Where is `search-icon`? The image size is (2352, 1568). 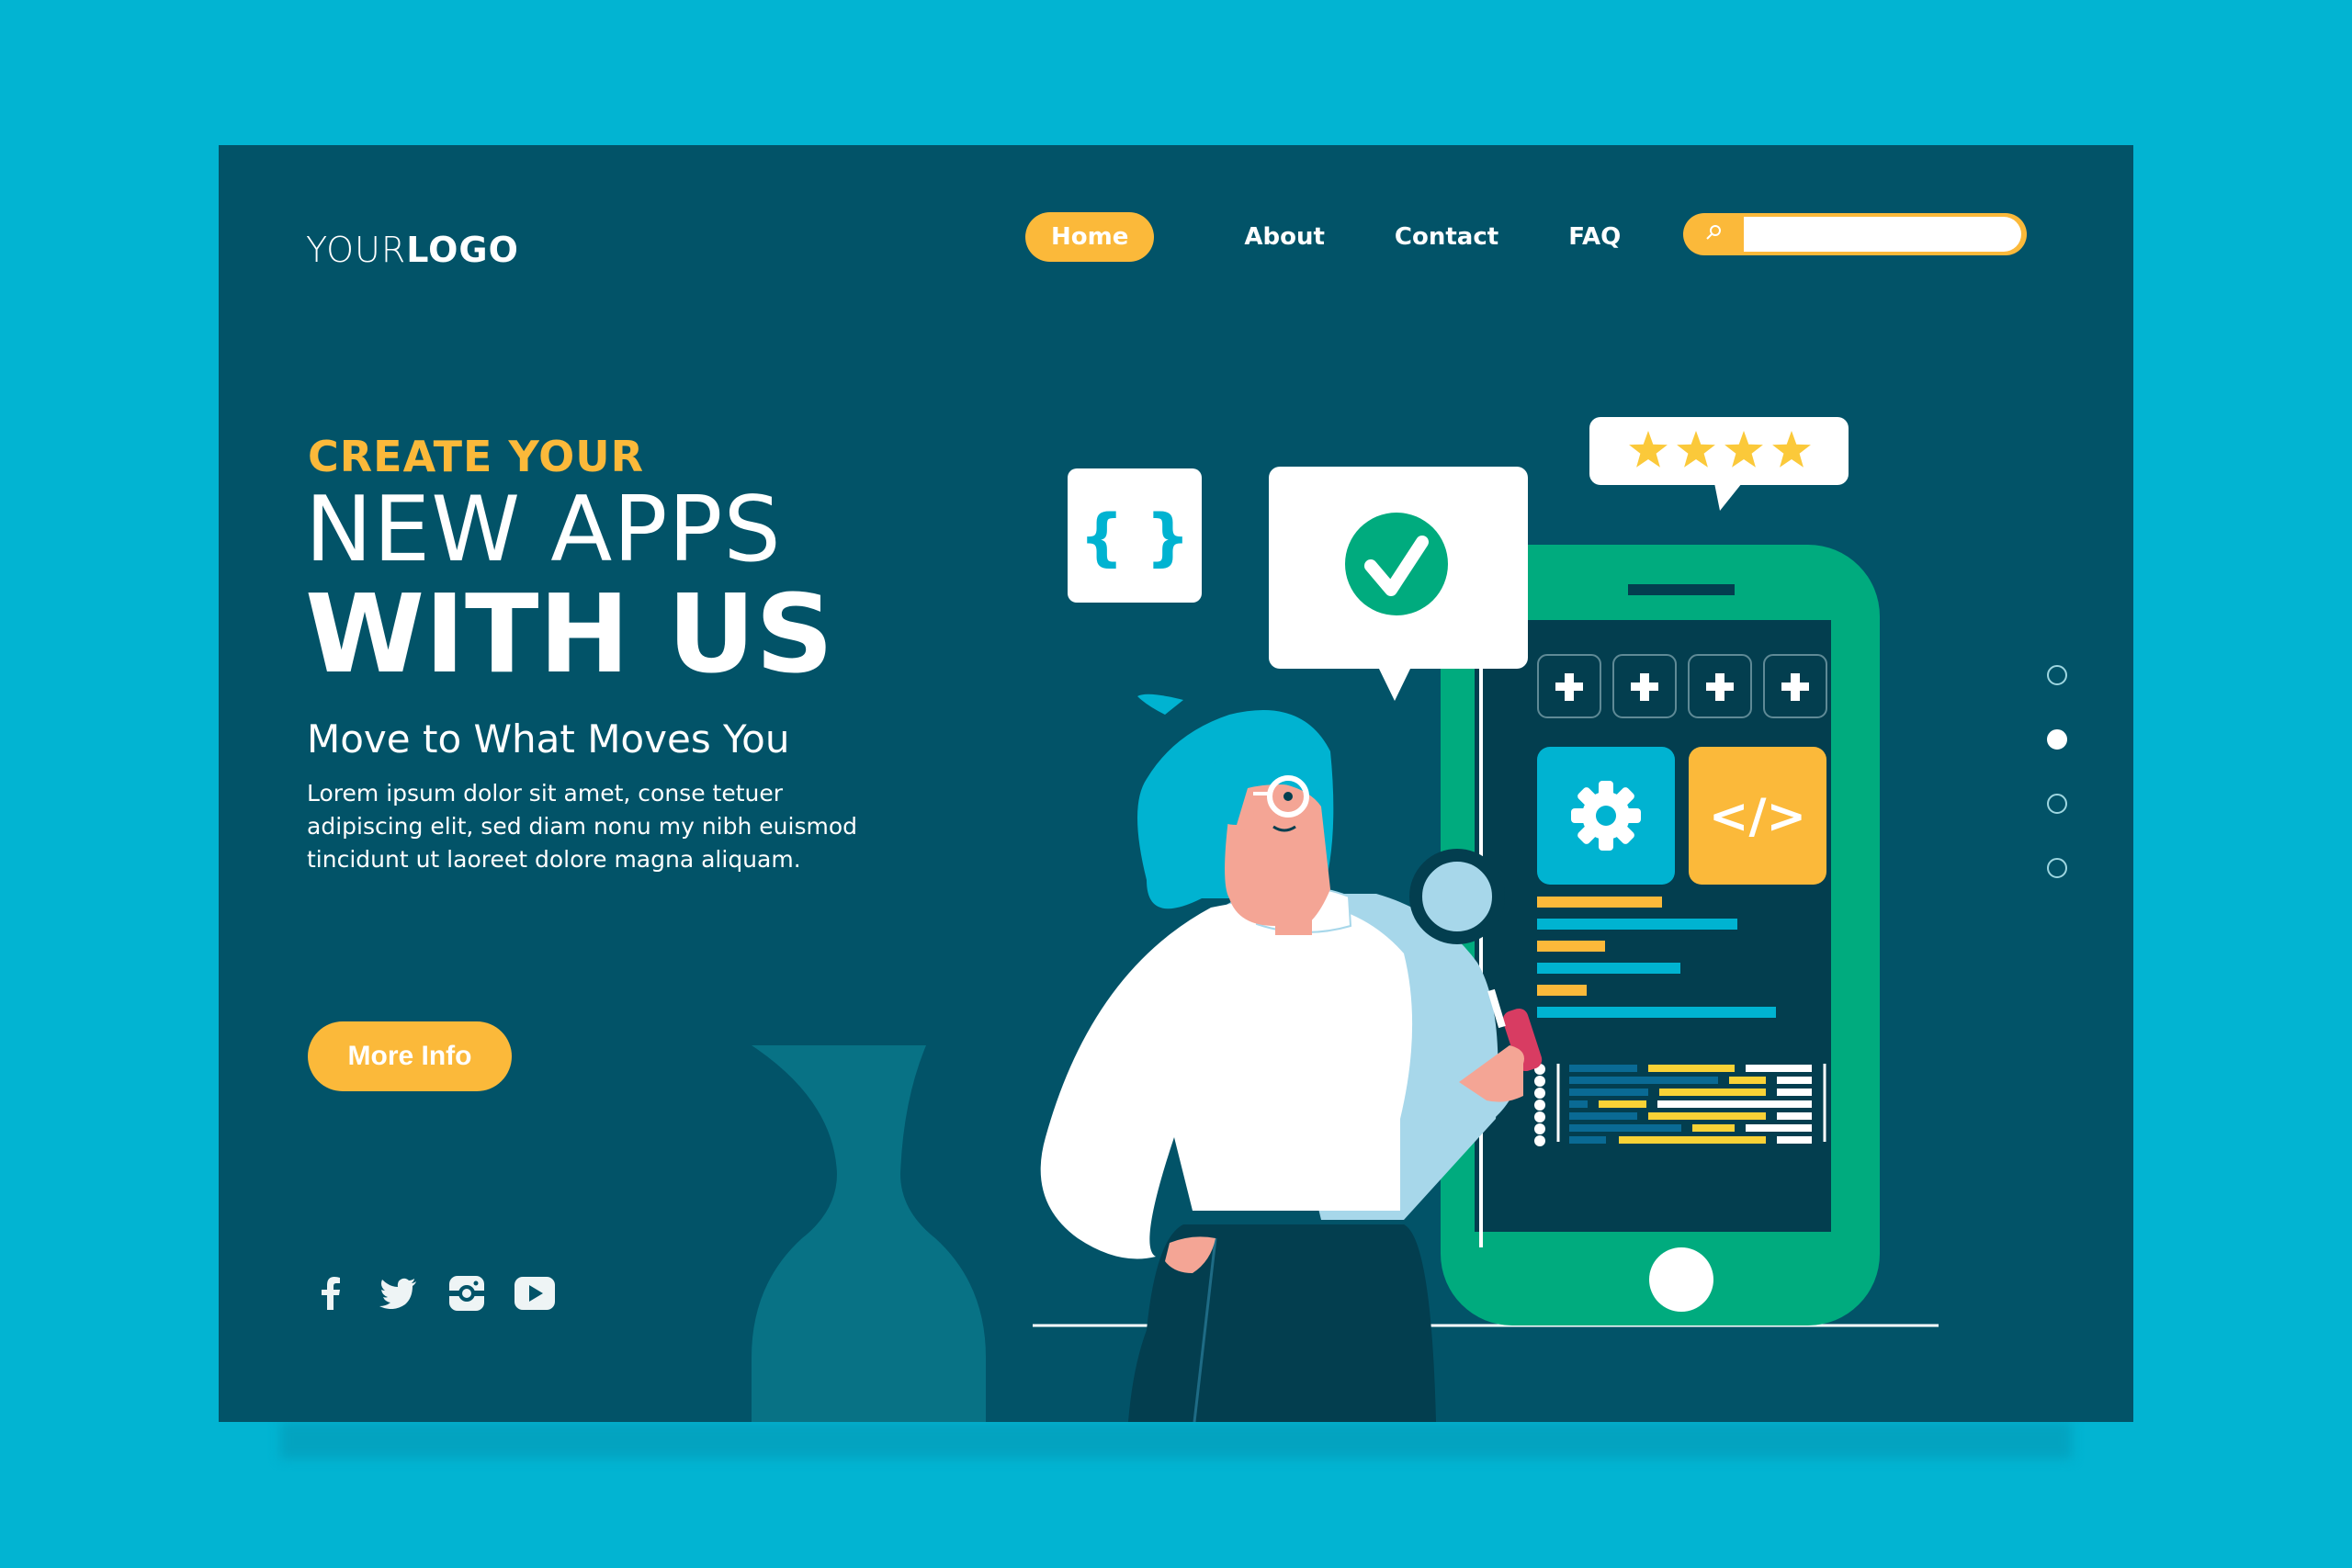 search-icon is located at coordinates (1714, 235).